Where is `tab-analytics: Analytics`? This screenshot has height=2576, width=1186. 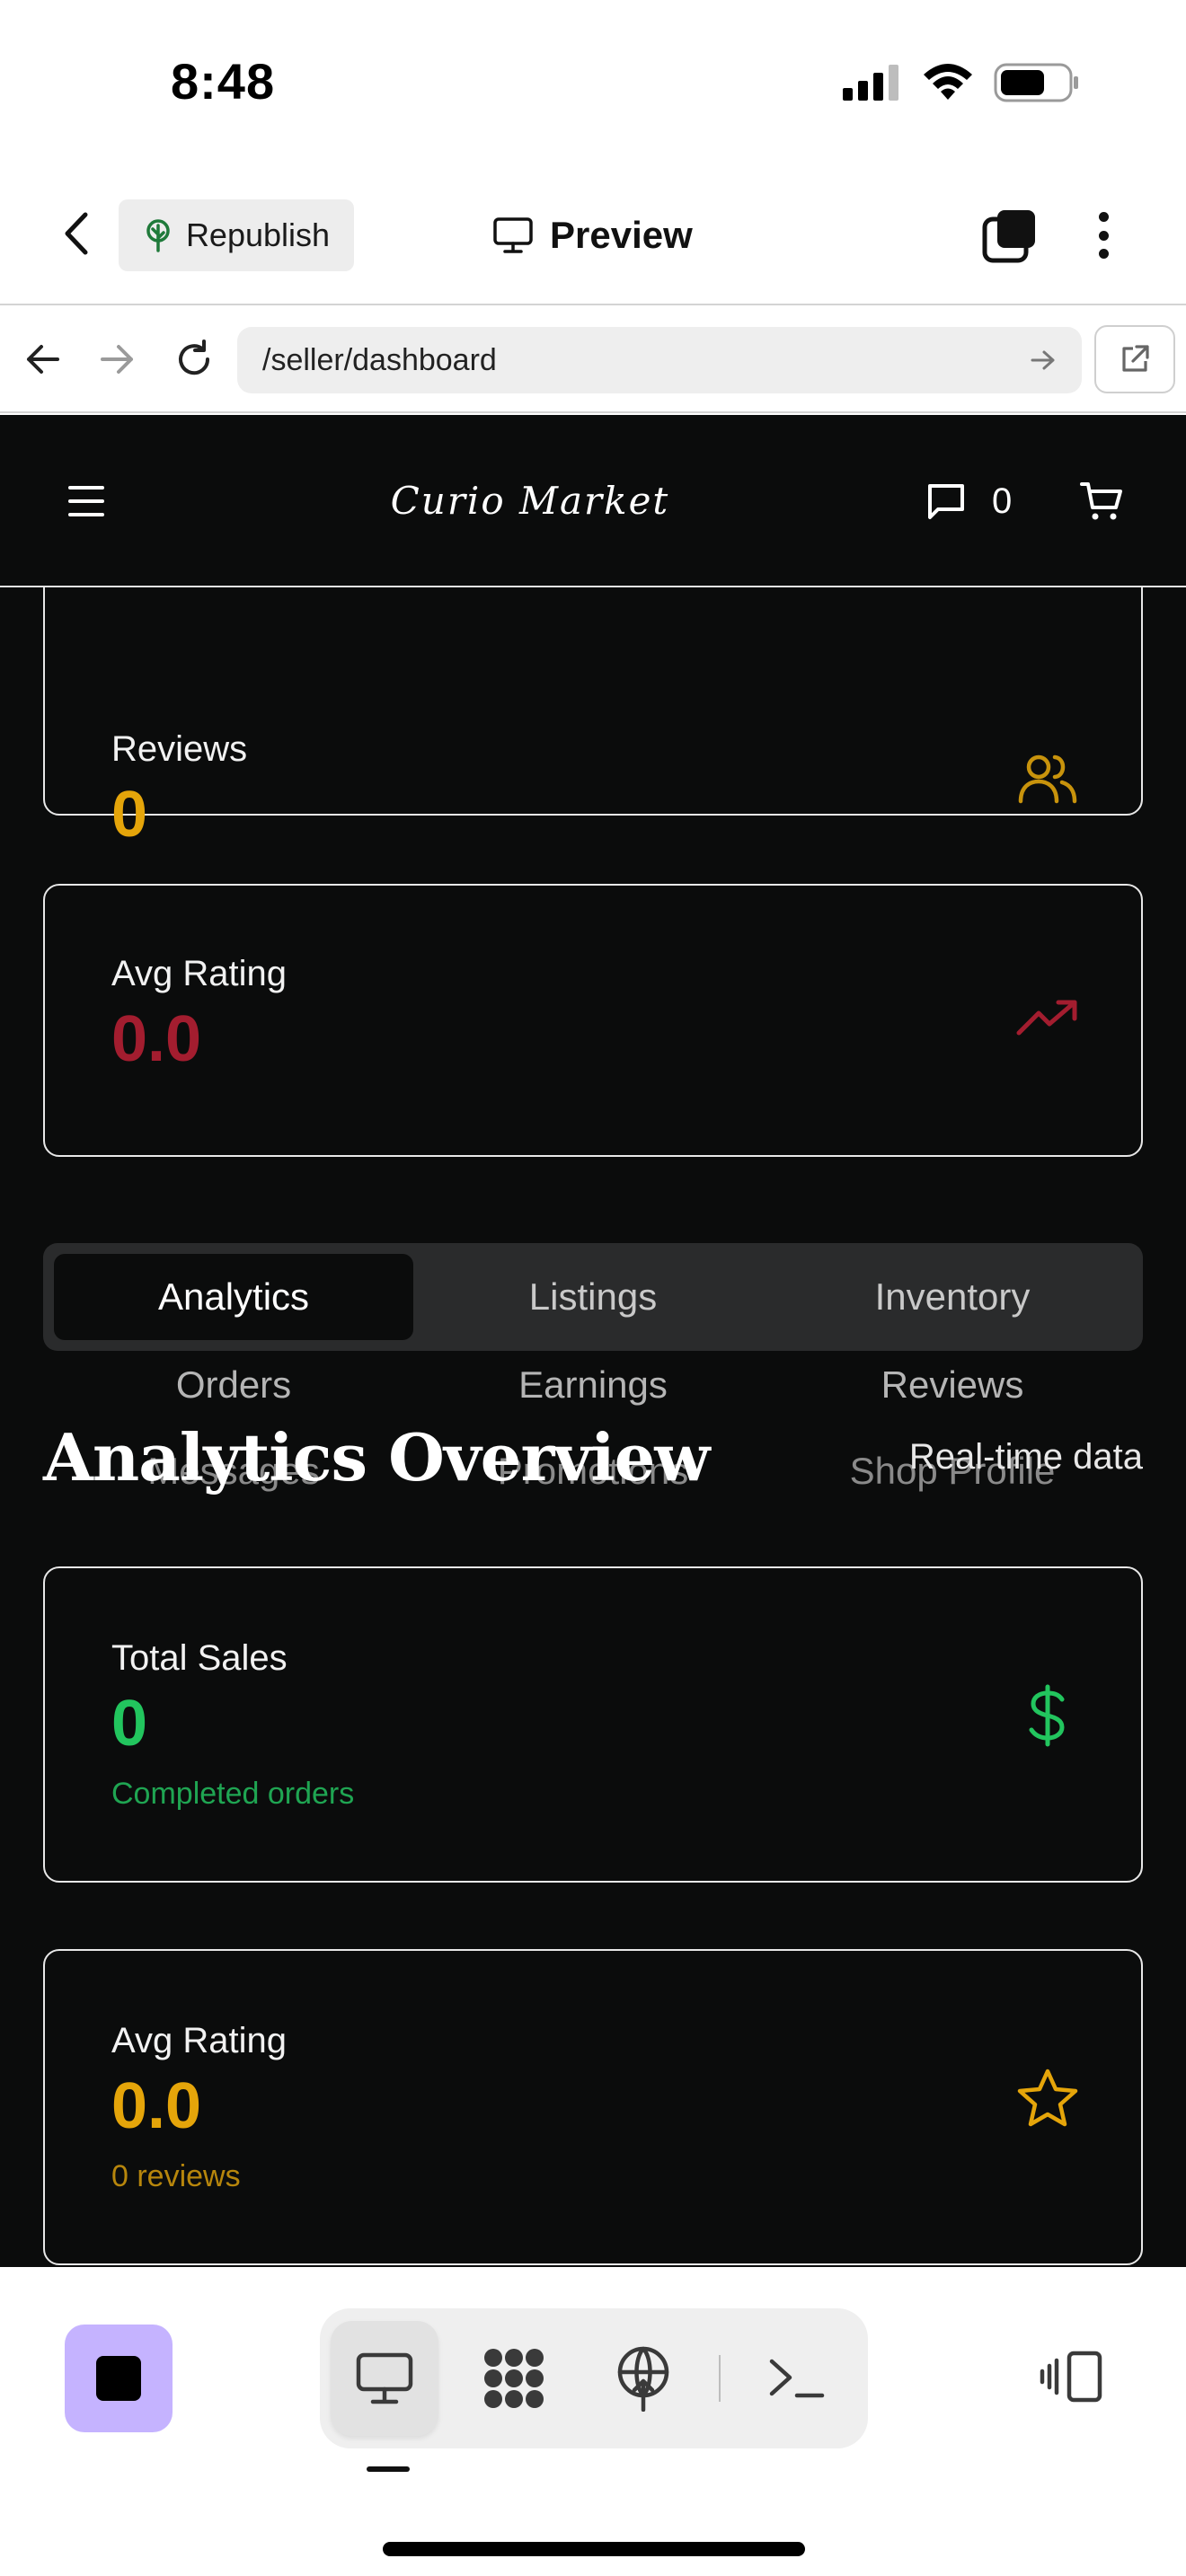
tab-analytics: Analytics is located at coordinates (234, 1297).